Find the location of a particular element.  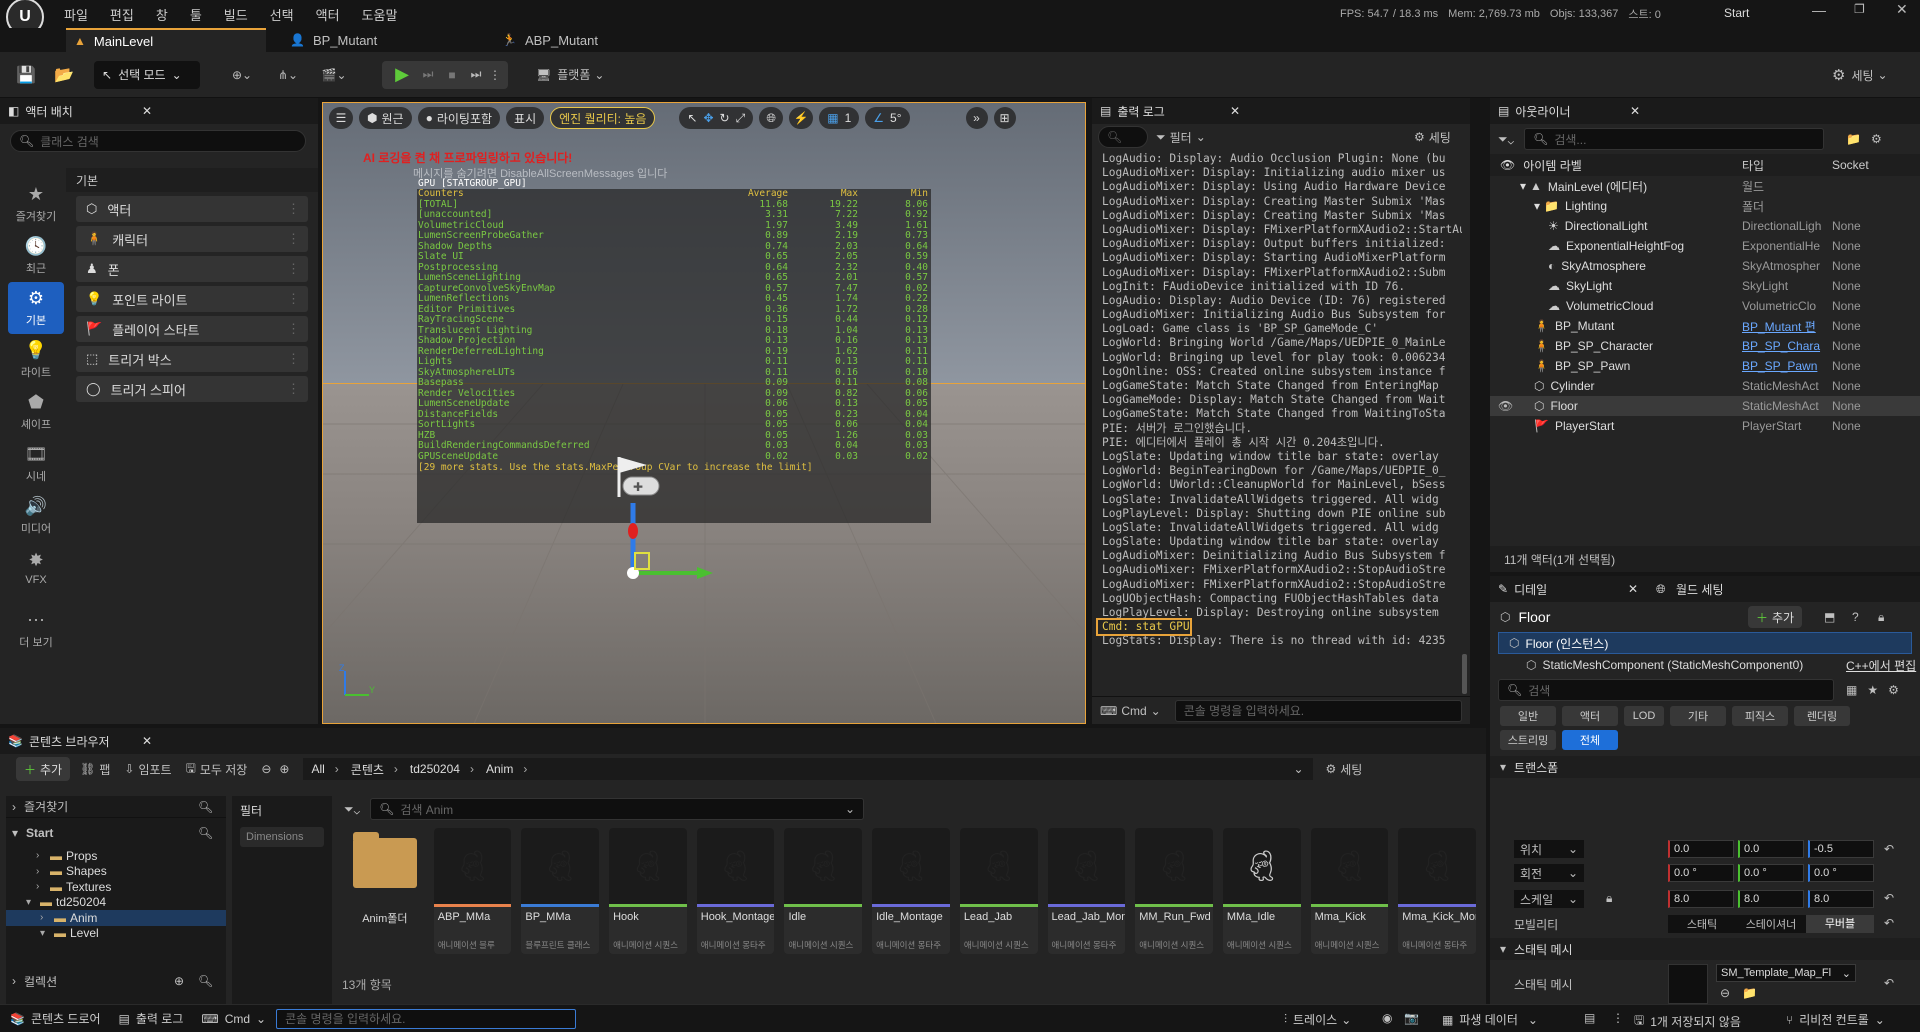

filter-dropdown: ⏷ 필터 ⌄ is located at coordinates (1181, 137).